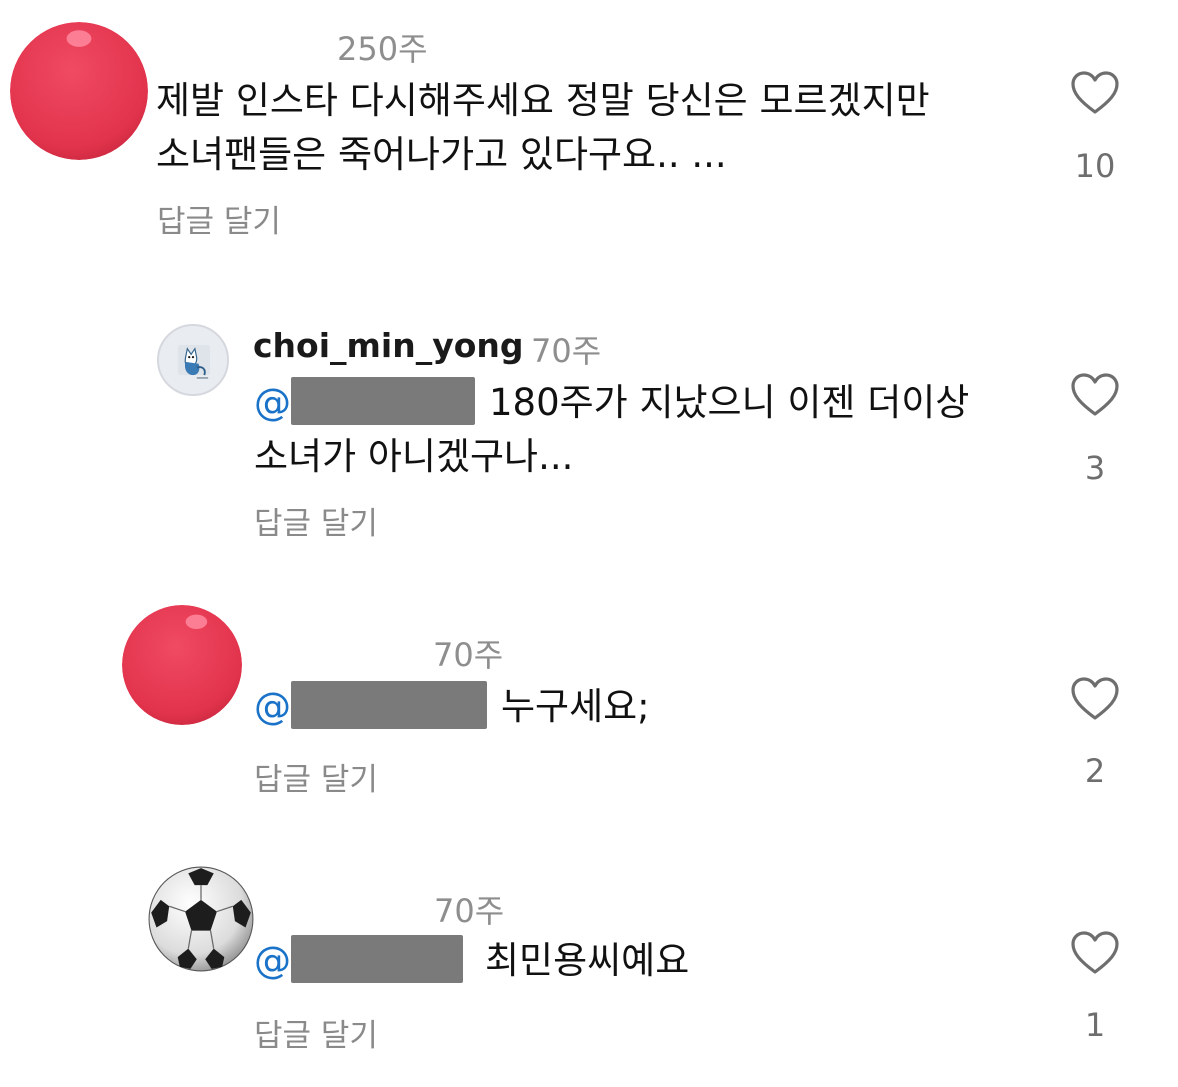  I want to click on like-count: 10, so click(1095, 166).